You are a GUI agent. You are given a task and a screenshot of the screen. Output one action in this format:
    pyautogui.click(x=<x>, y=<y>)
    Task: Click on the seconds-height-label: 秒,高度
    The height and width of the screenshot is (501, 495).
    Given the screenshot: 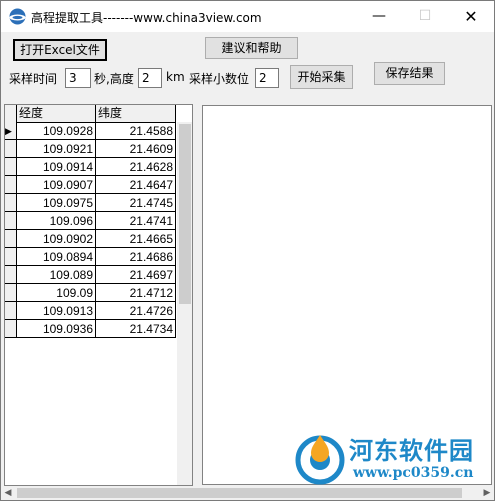 What is the action you would take?
    pyautogui.click(x=114, y=79)
    